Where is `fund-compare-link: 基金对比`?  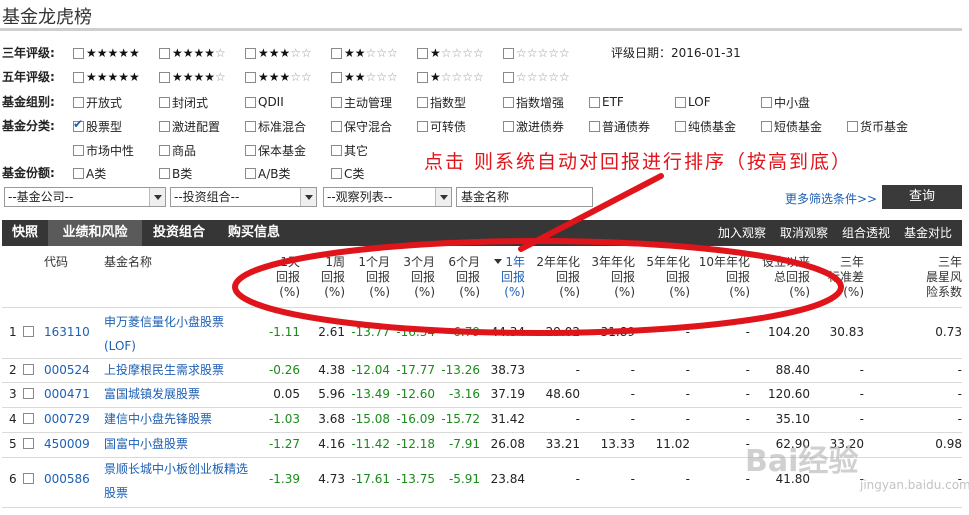
fund-compare-link: 基金对比 is located at coordinates (928, 233).